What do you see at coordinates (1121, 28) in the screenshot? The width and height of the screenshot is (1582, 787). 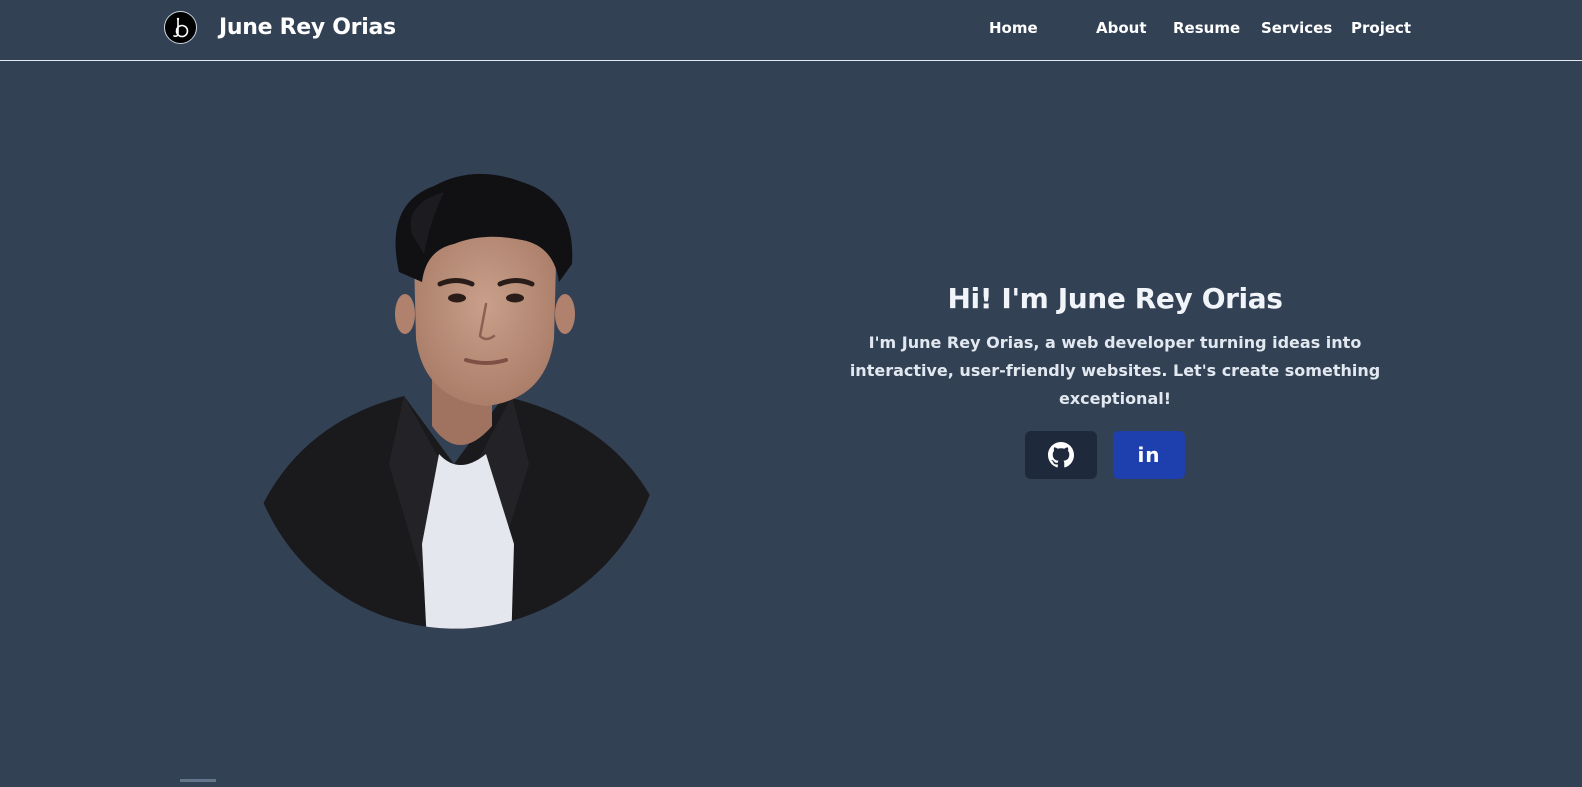 I see `nav-about: About` at bounding box center [1121, 28].